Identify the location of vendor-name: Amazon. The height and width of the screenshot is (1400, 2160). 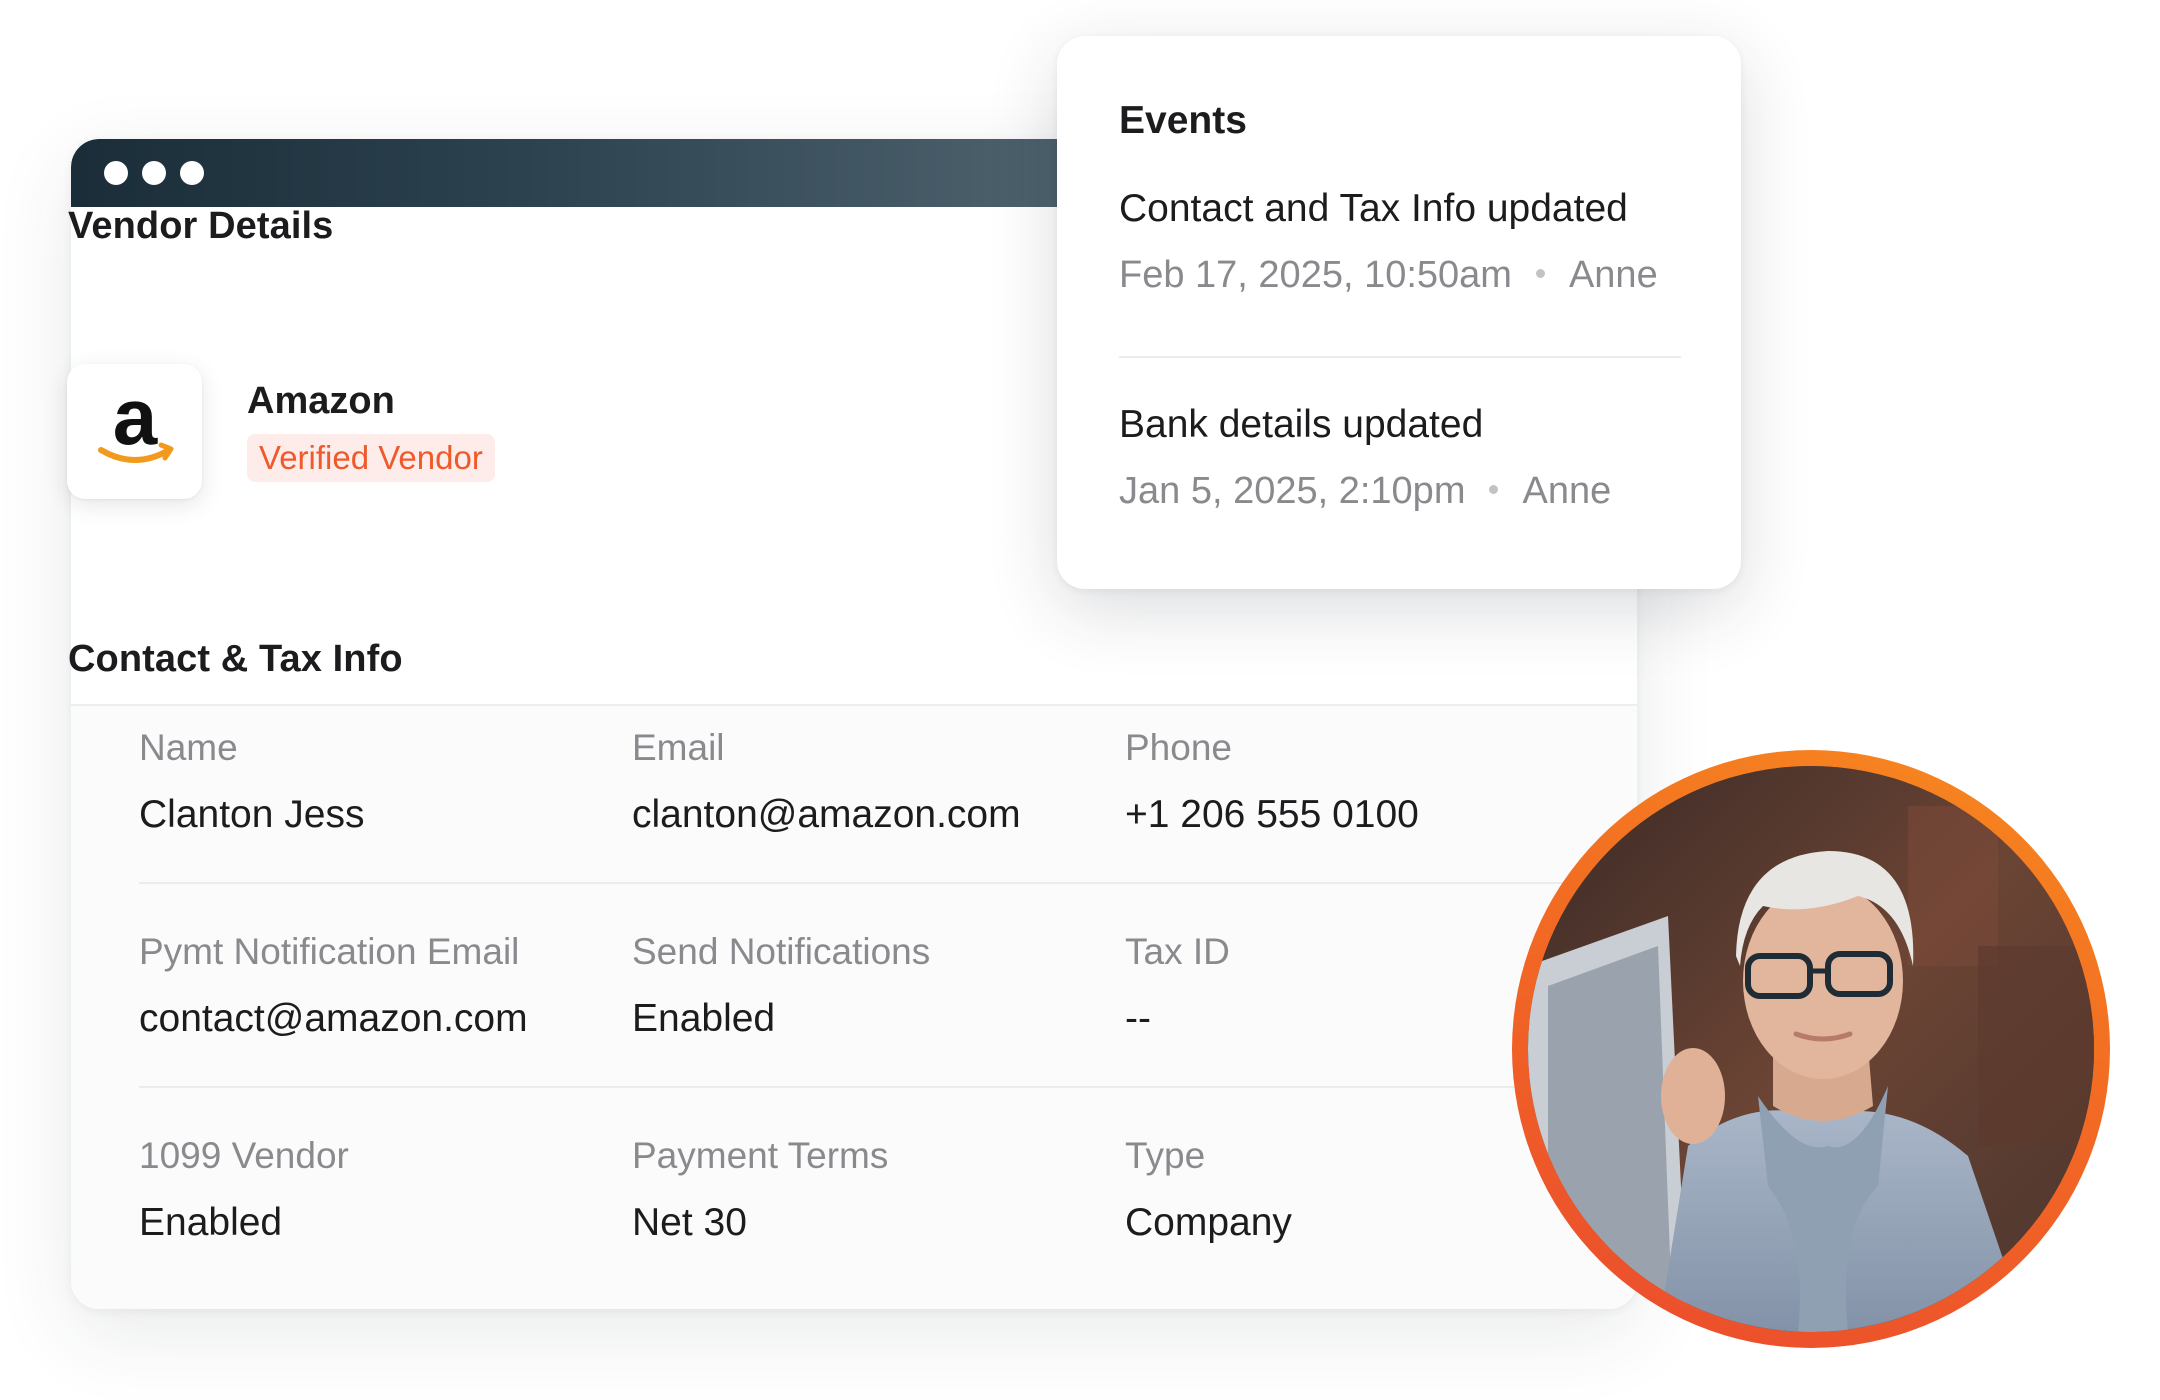
(321, 401).